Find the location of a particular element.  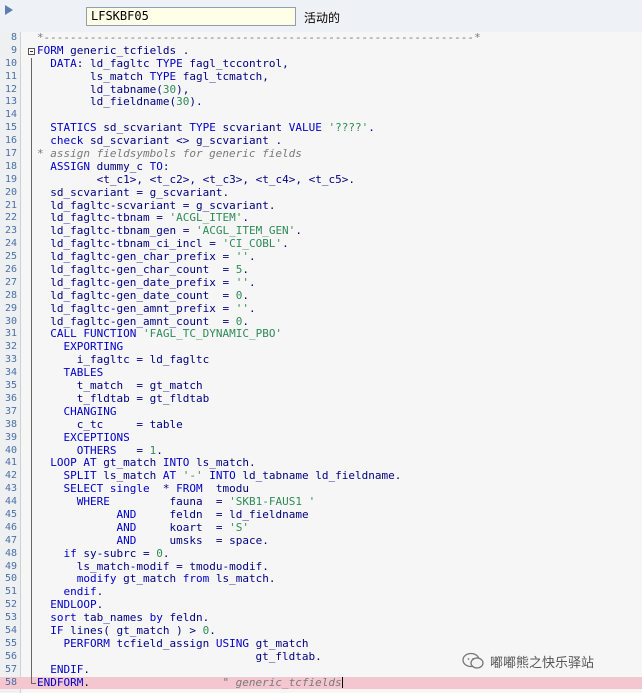

line-number: 18 is located at coordinates (10, 166).